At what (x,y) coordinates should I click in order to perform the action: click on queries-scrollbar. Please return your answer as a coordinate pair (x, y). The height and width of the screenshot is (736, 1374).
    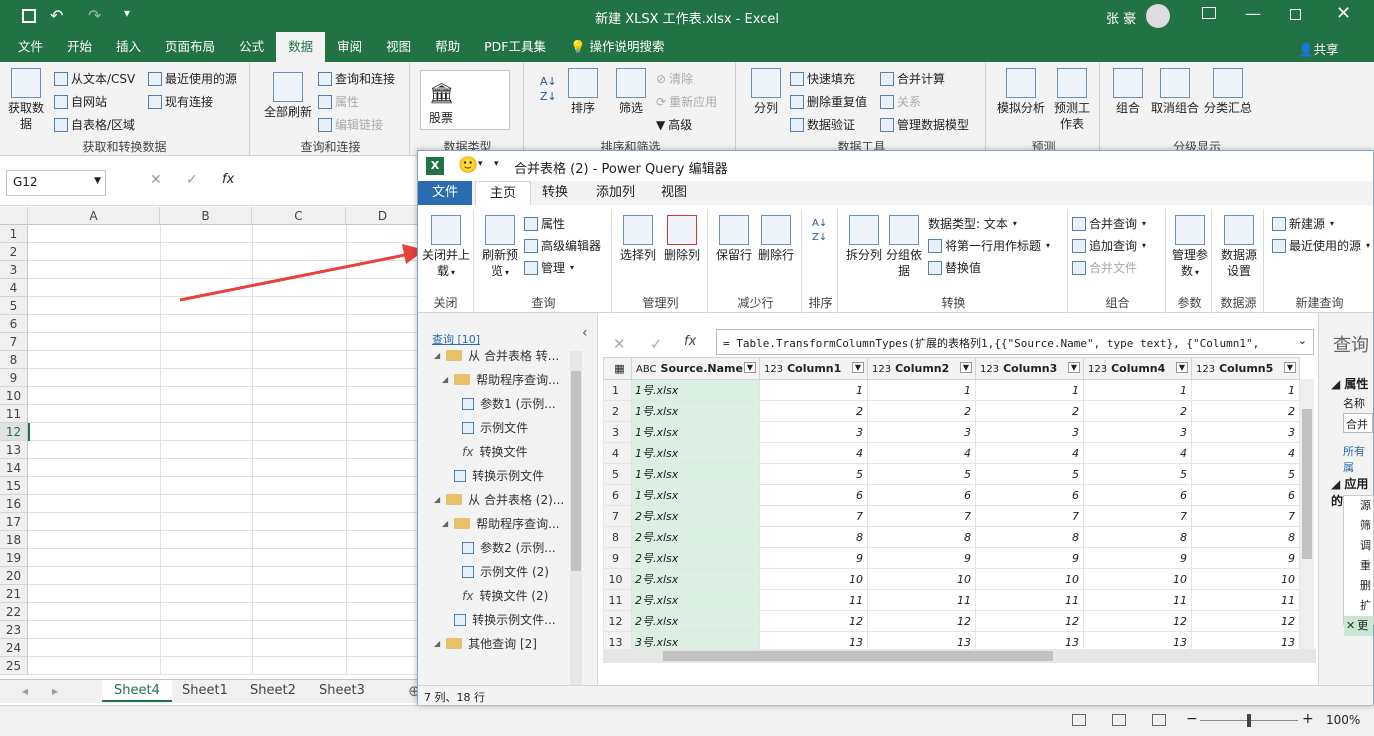
    Looking at the image, I should click on (576, 518).